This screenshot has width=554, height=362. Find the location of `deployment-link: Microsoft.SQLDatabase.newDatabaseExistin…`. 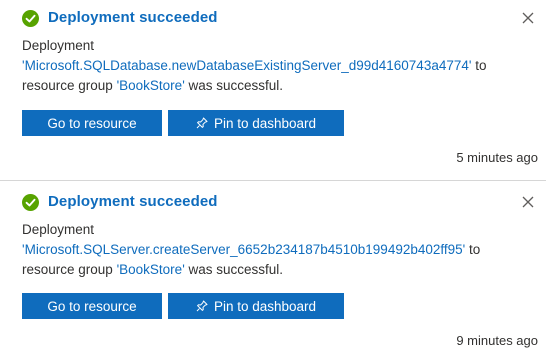

deployment-link: Microsoft.SQLDatabase.newDatabaseExistin… is located at coordinates (247, 65).